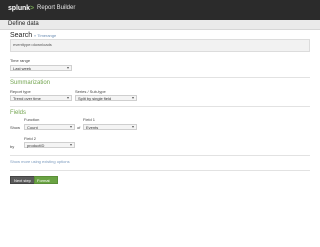  I want to click on field2-label: Field 2, so click(30, 138).